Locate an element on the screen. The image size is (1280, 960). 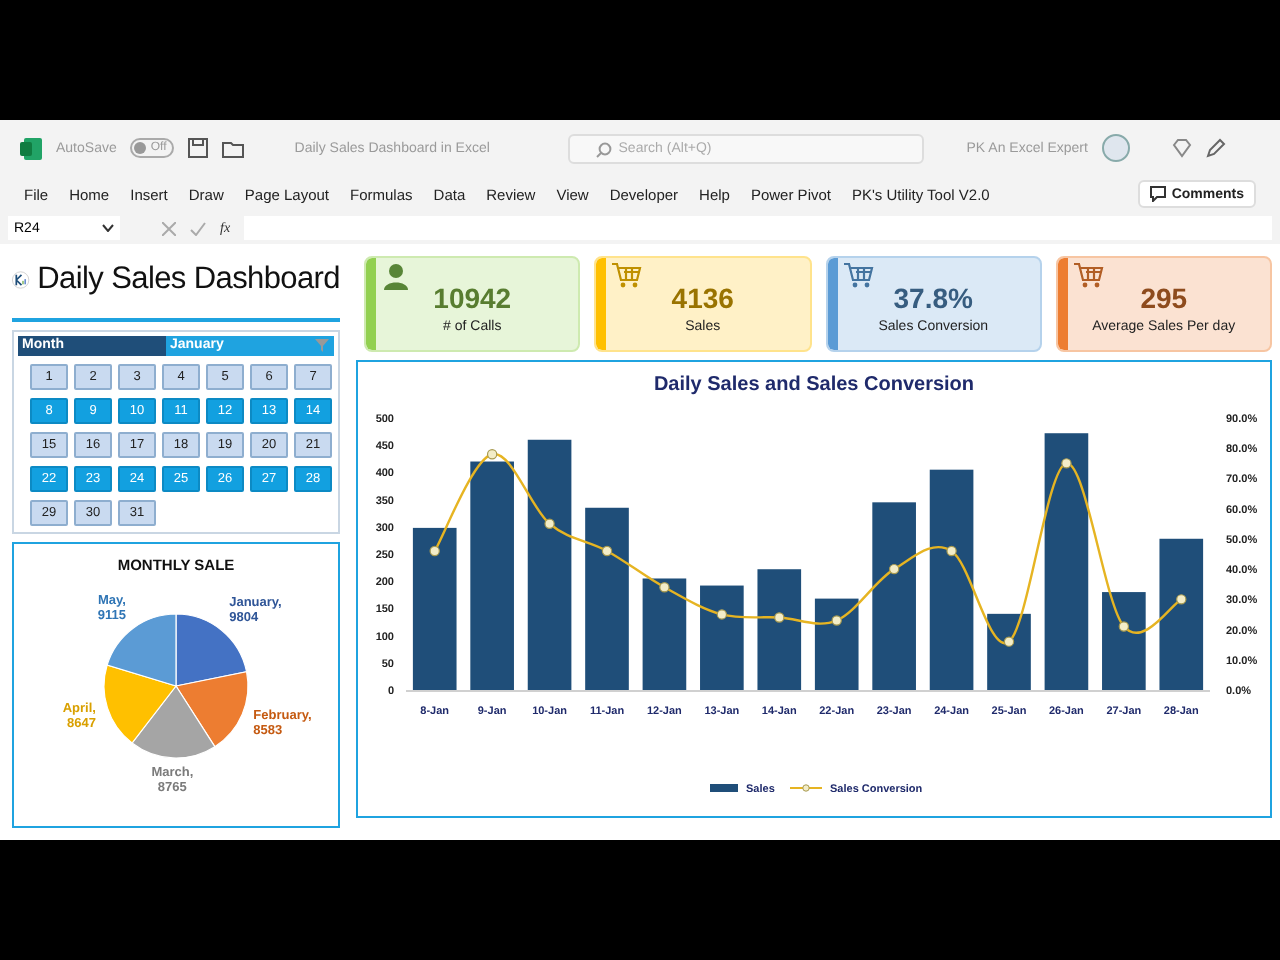
kpi-value: 4136 is located at coordinates (702, 298).